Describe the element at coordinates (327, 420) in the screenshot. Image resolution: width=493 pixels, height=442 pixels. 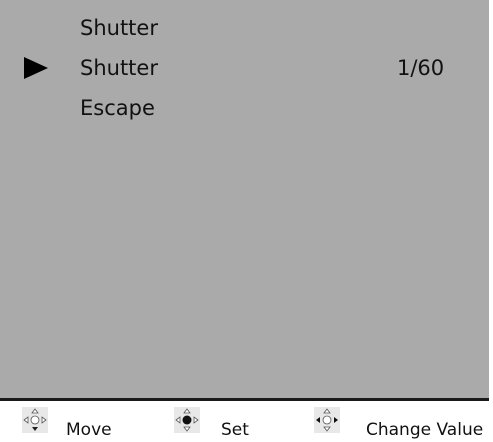
I see `dpad-left-right-icon` at that location.